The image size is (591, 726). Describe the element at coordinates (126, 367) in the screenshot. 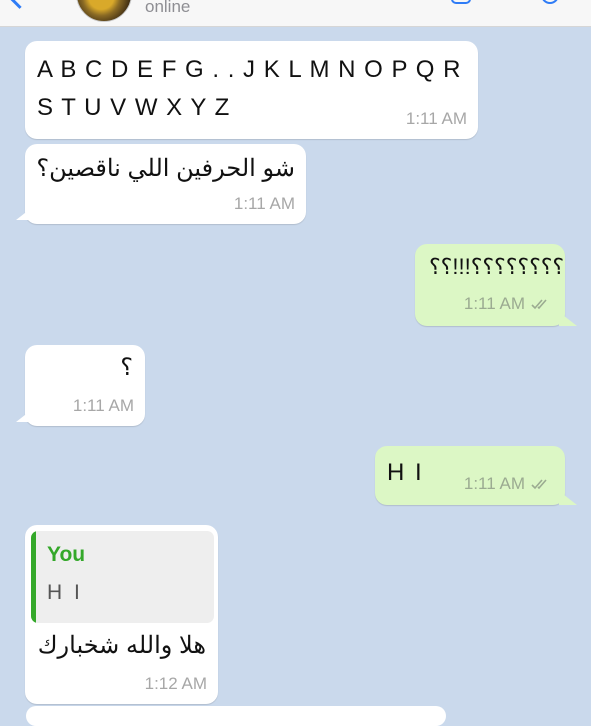

I see `message-text: ؟` at that location.